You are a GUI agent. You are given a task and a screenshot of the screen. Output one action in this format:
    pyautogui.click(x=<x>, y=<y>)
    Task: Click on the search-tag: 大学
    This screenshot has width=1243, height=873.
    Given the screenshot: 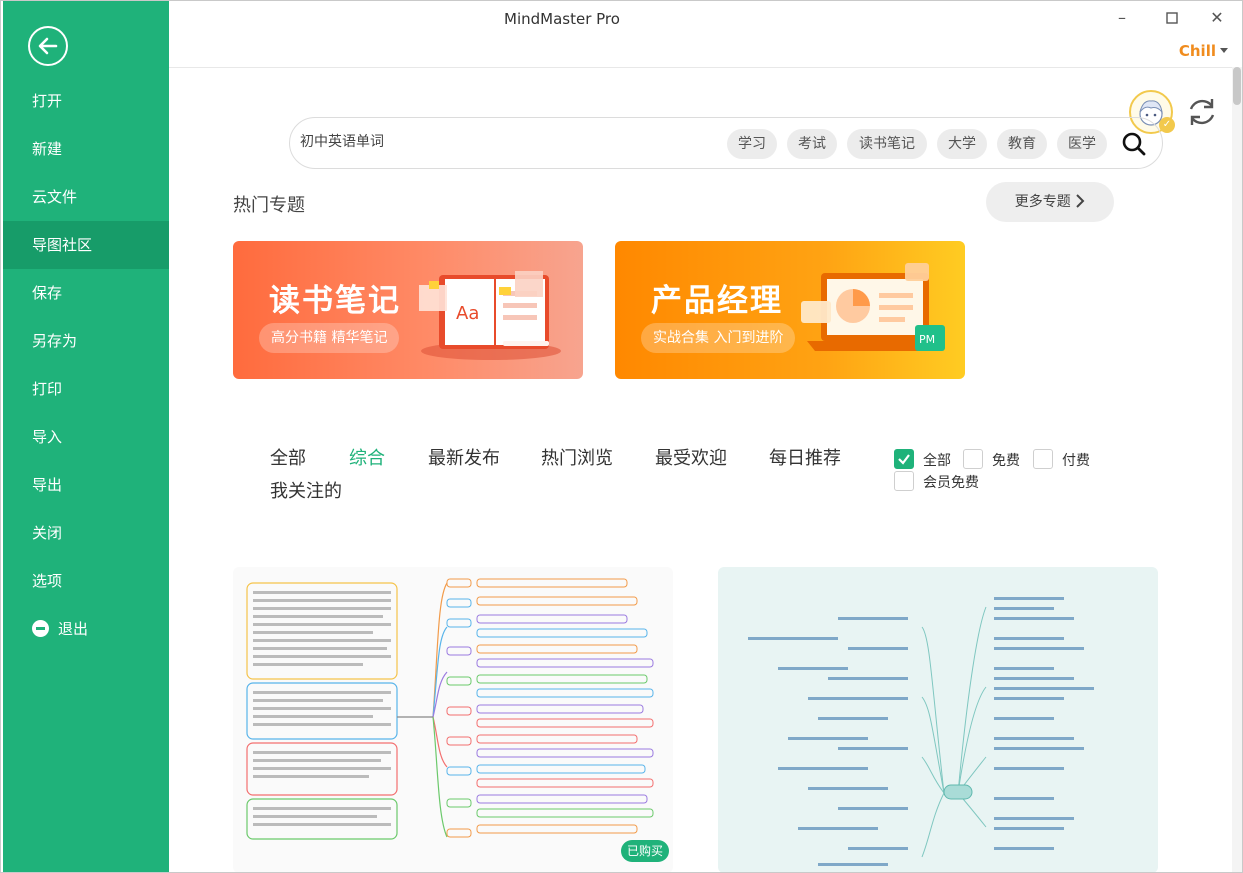 What is the action you would take?
    pyautogui.click(x=962, y=144)
    